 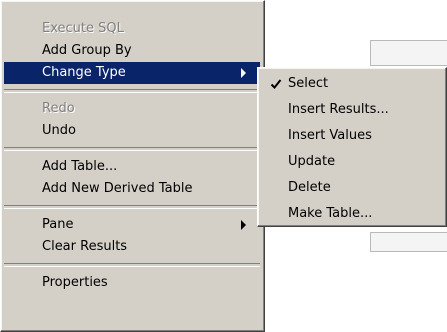 What do you see at coordinates (330, 135) in the screenshot?
I see `submenu-item-label: Insert Values` at bounding box center [330, 135].